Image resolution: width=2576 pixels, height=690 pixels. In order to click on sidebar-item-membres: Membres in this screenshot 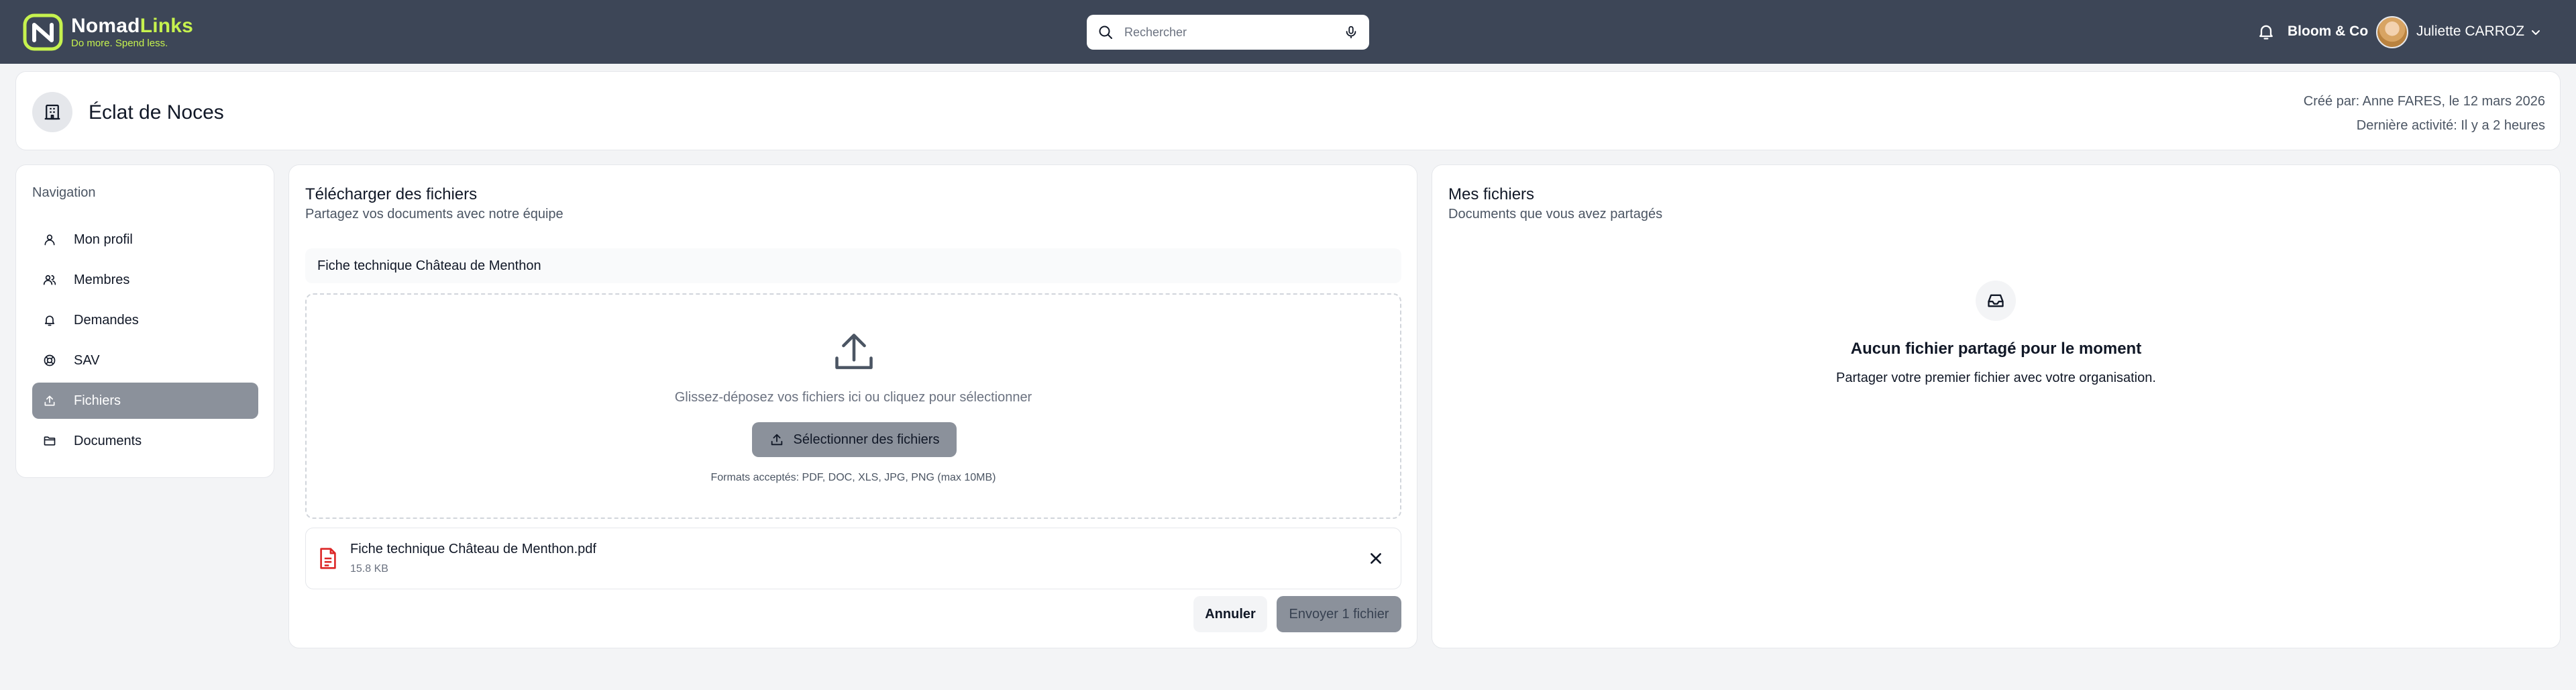, I will do `click(145, 280)`.